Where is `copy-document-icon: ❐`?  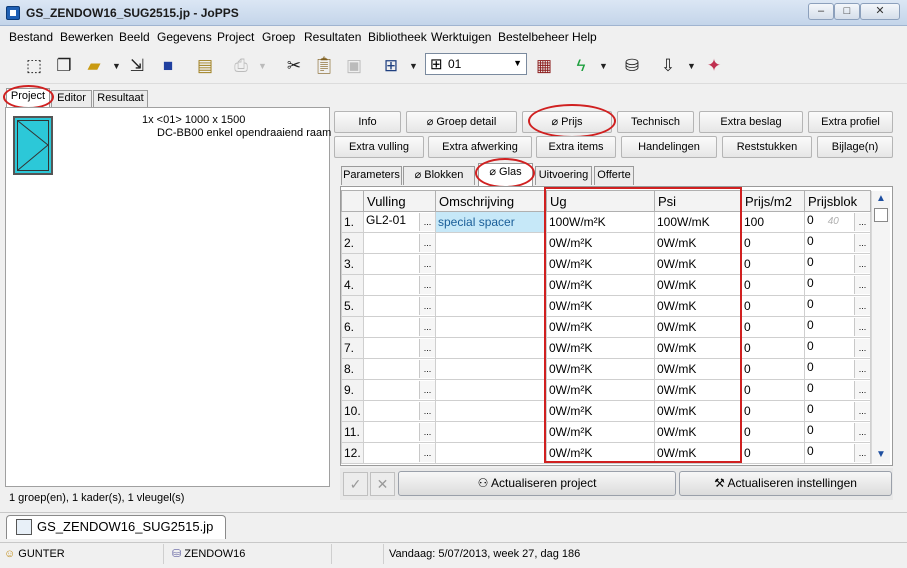
copy-document-icon: ❐ is located at coordinates (64, 66).